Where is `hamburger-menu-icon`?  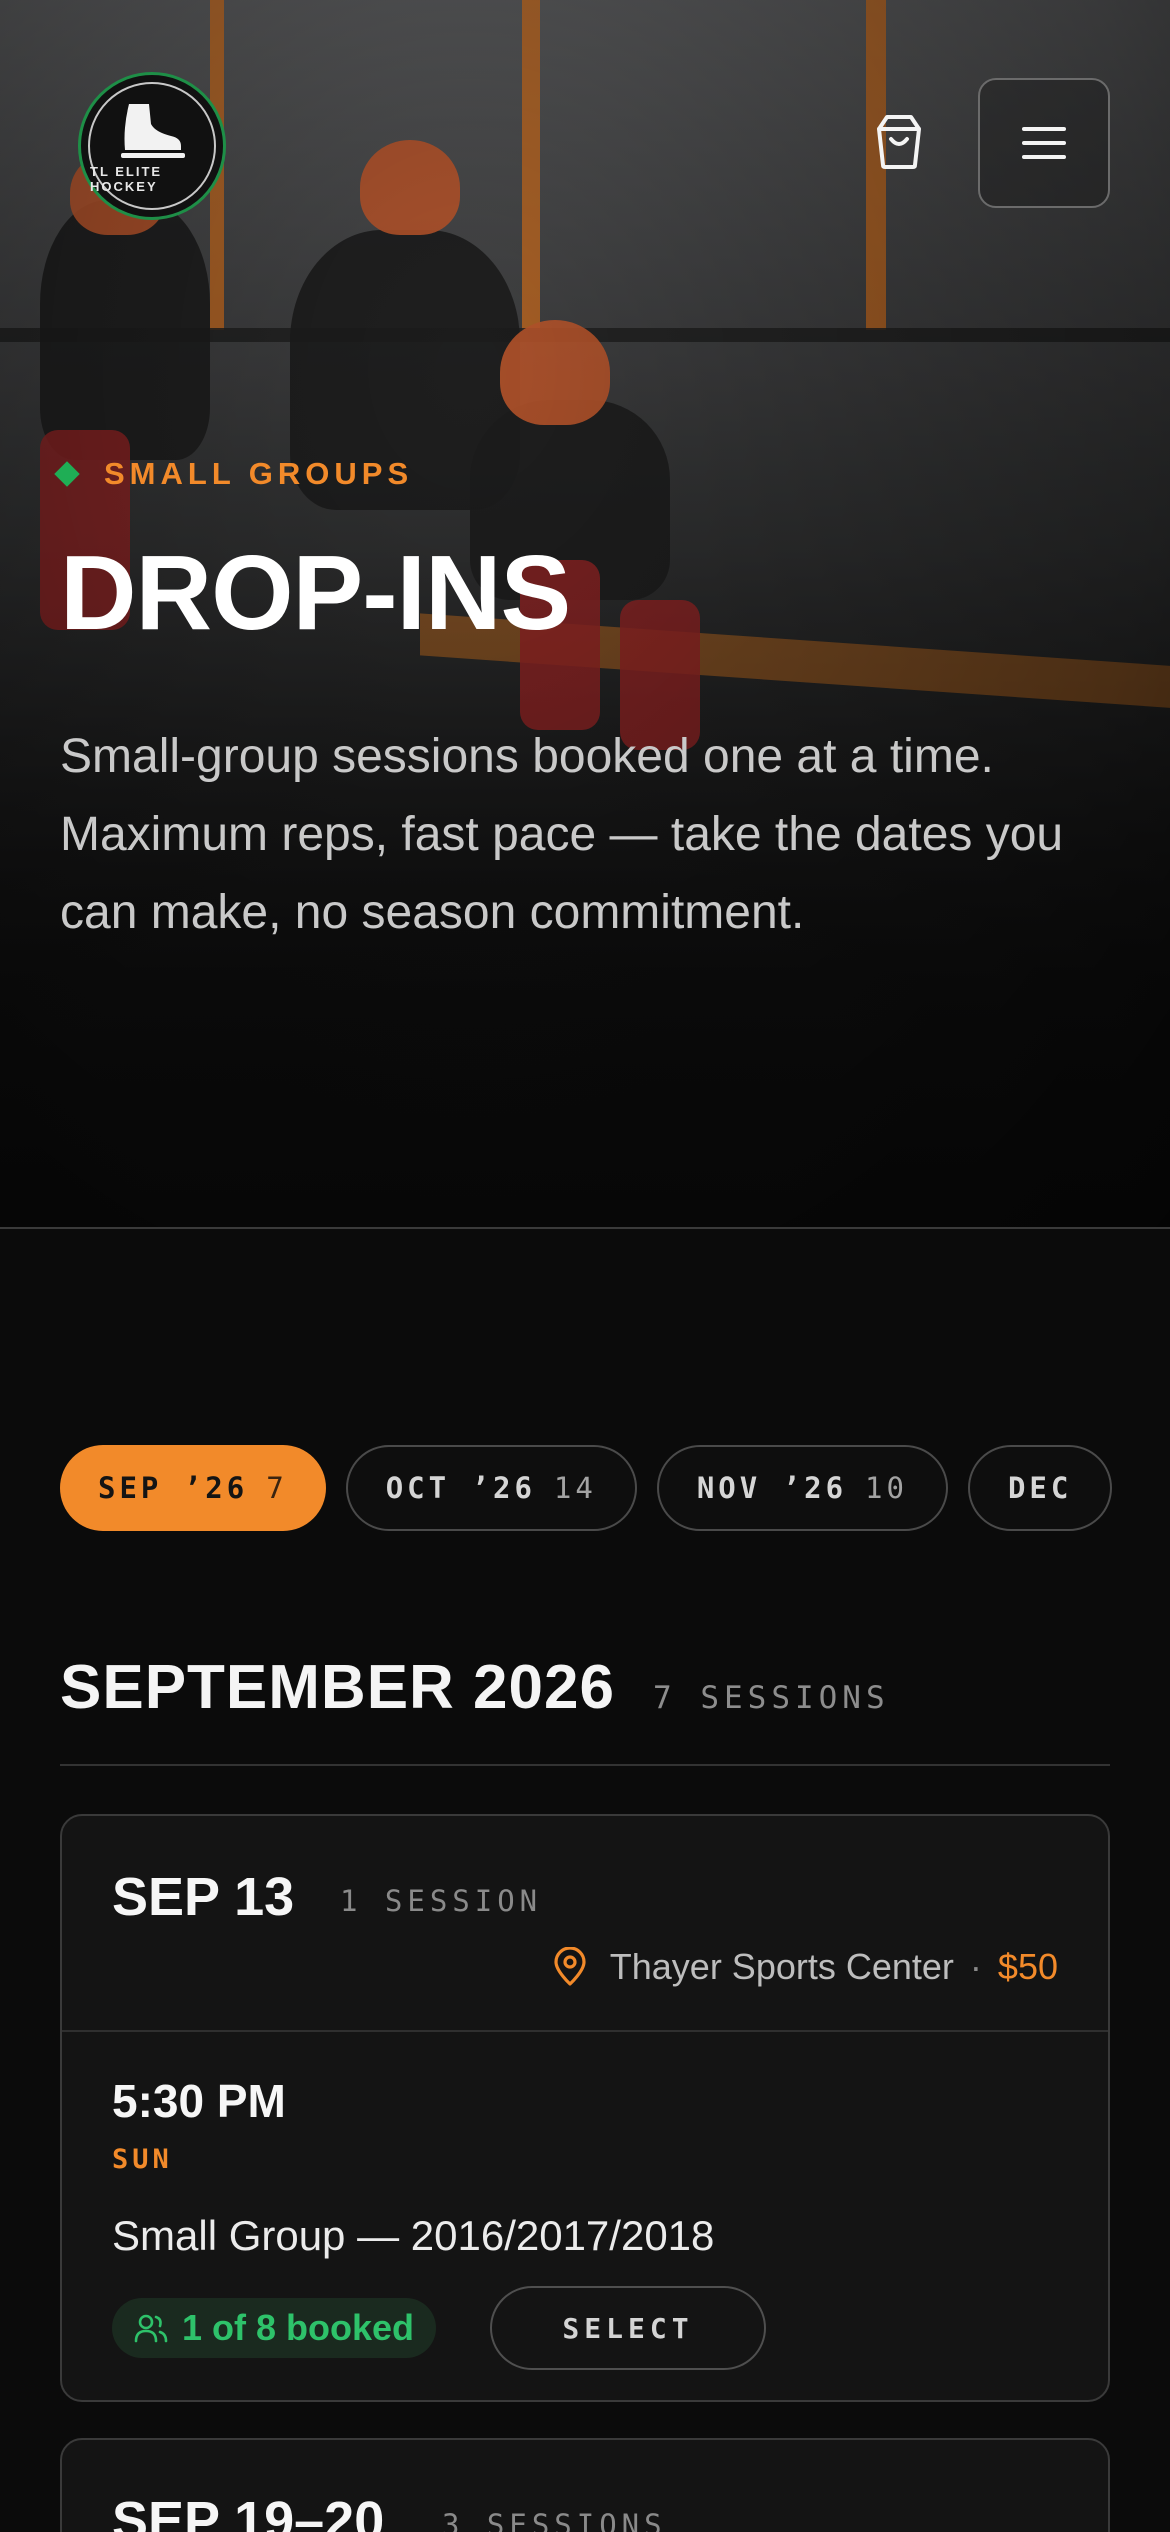 hamburger-menu-icon is located at coordinates (1044, 143).